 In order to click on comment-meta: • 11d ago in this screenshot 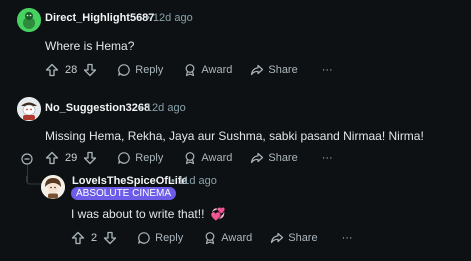, I will do `click(194, 181)`.